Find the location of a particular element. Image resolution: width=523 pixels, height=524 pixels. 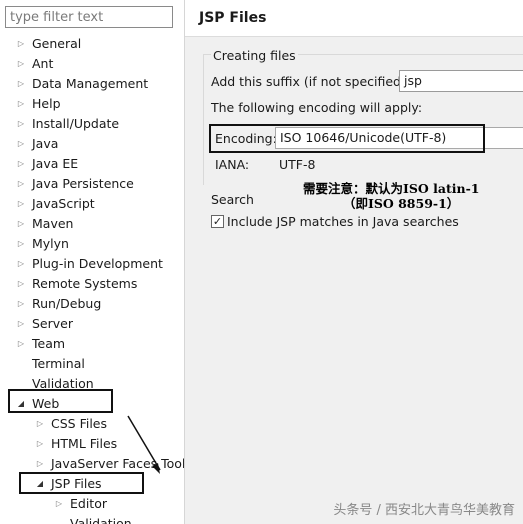

watermark: 头条号 / 西安北大青鸟华美教育 is located at coordinates (424, 510).